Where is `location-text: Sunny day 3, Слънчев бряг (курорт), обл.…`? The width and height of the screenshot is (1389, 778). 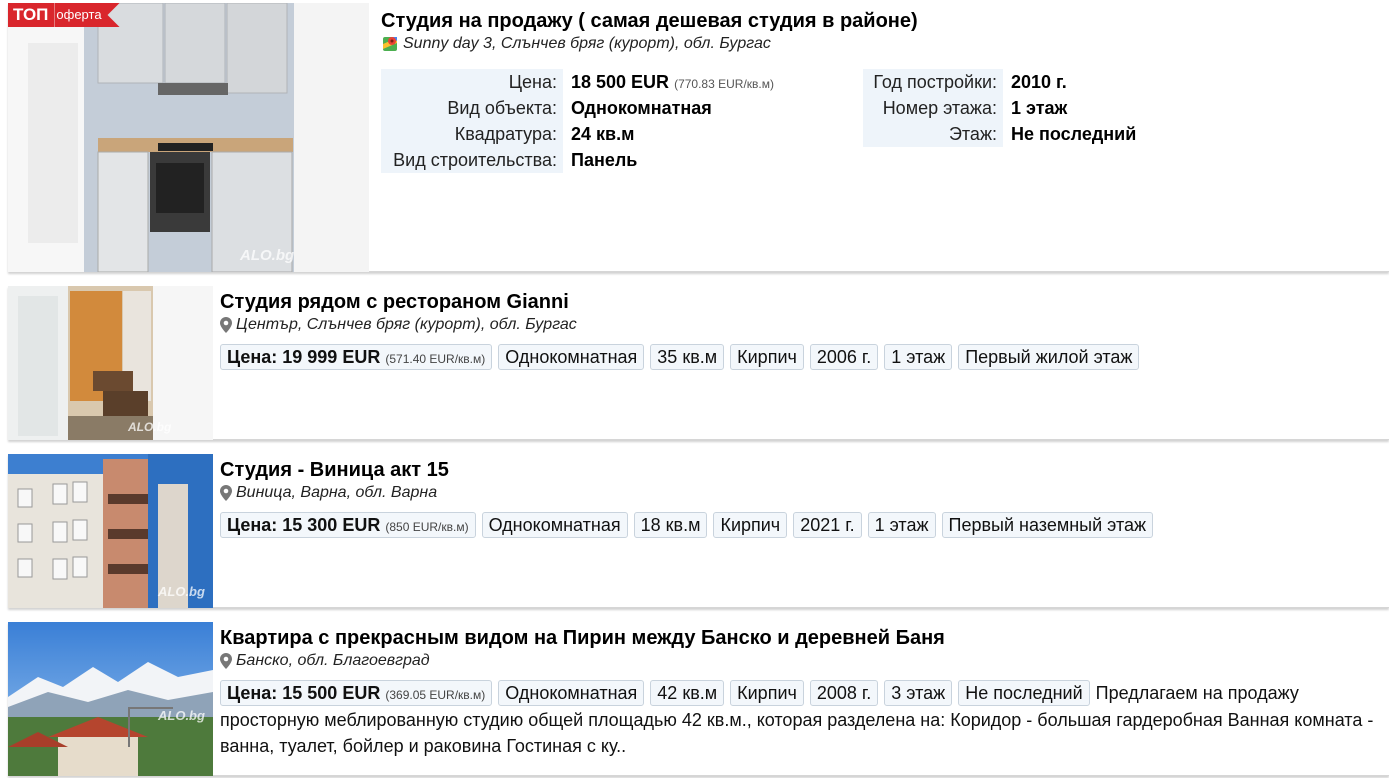 location-text: Sunny day 3, Слънчев бряг (курорт), обл.… is located at coordinates (587, 43).